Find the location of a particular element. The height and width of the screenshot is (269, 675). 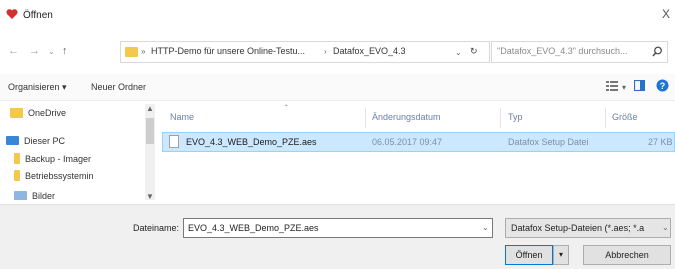

file-size: 27 KB is located at coordinates (660, 142).